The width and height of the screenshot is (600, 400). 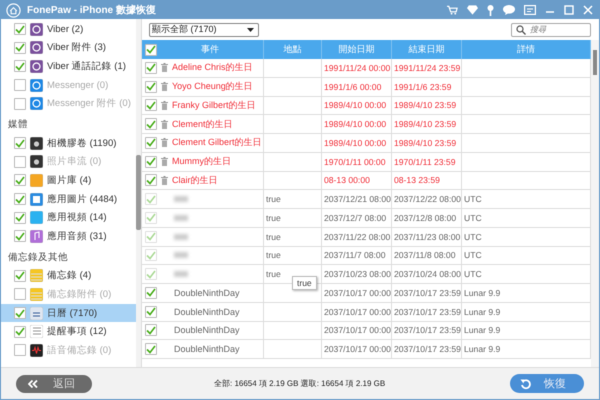 What do you see at coordinates (357, 274) in the screenshot?
I see `table-cell: 2037/10/23 08:00` at bounding box center [357, 274].